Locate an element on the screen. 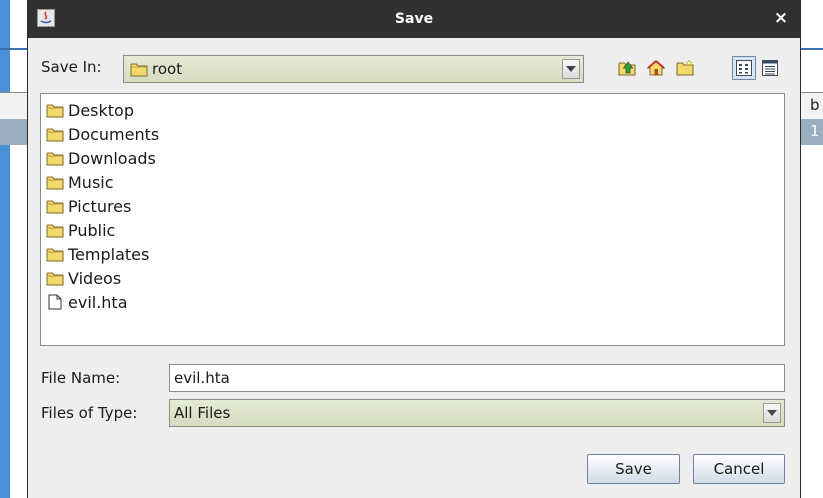 The height and width of the screenshot is (498, 823). save-in-text: root is located at coordinates (167, 69).